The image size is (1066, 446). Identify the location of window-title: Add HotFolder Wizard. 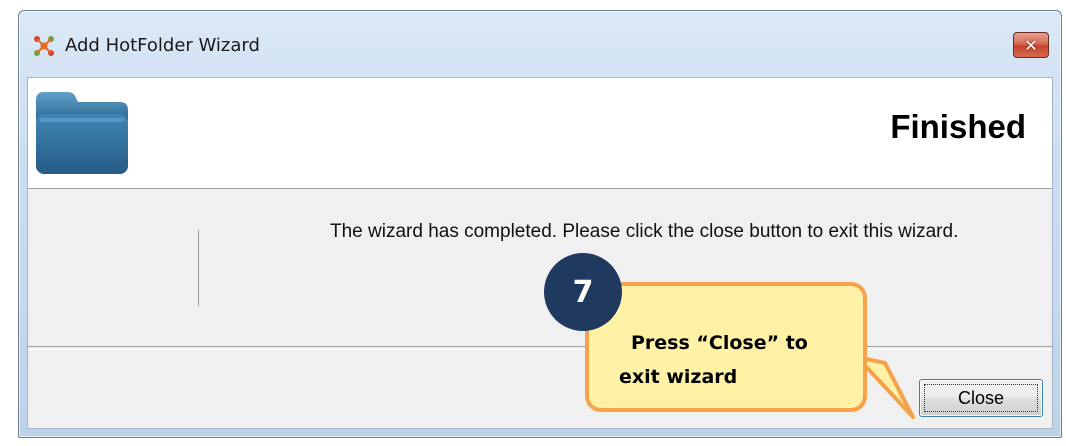
(162, 45).